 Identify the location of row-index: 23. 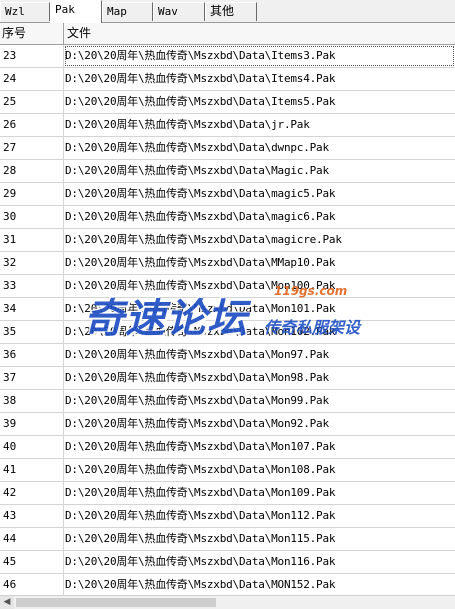
(32, 56).